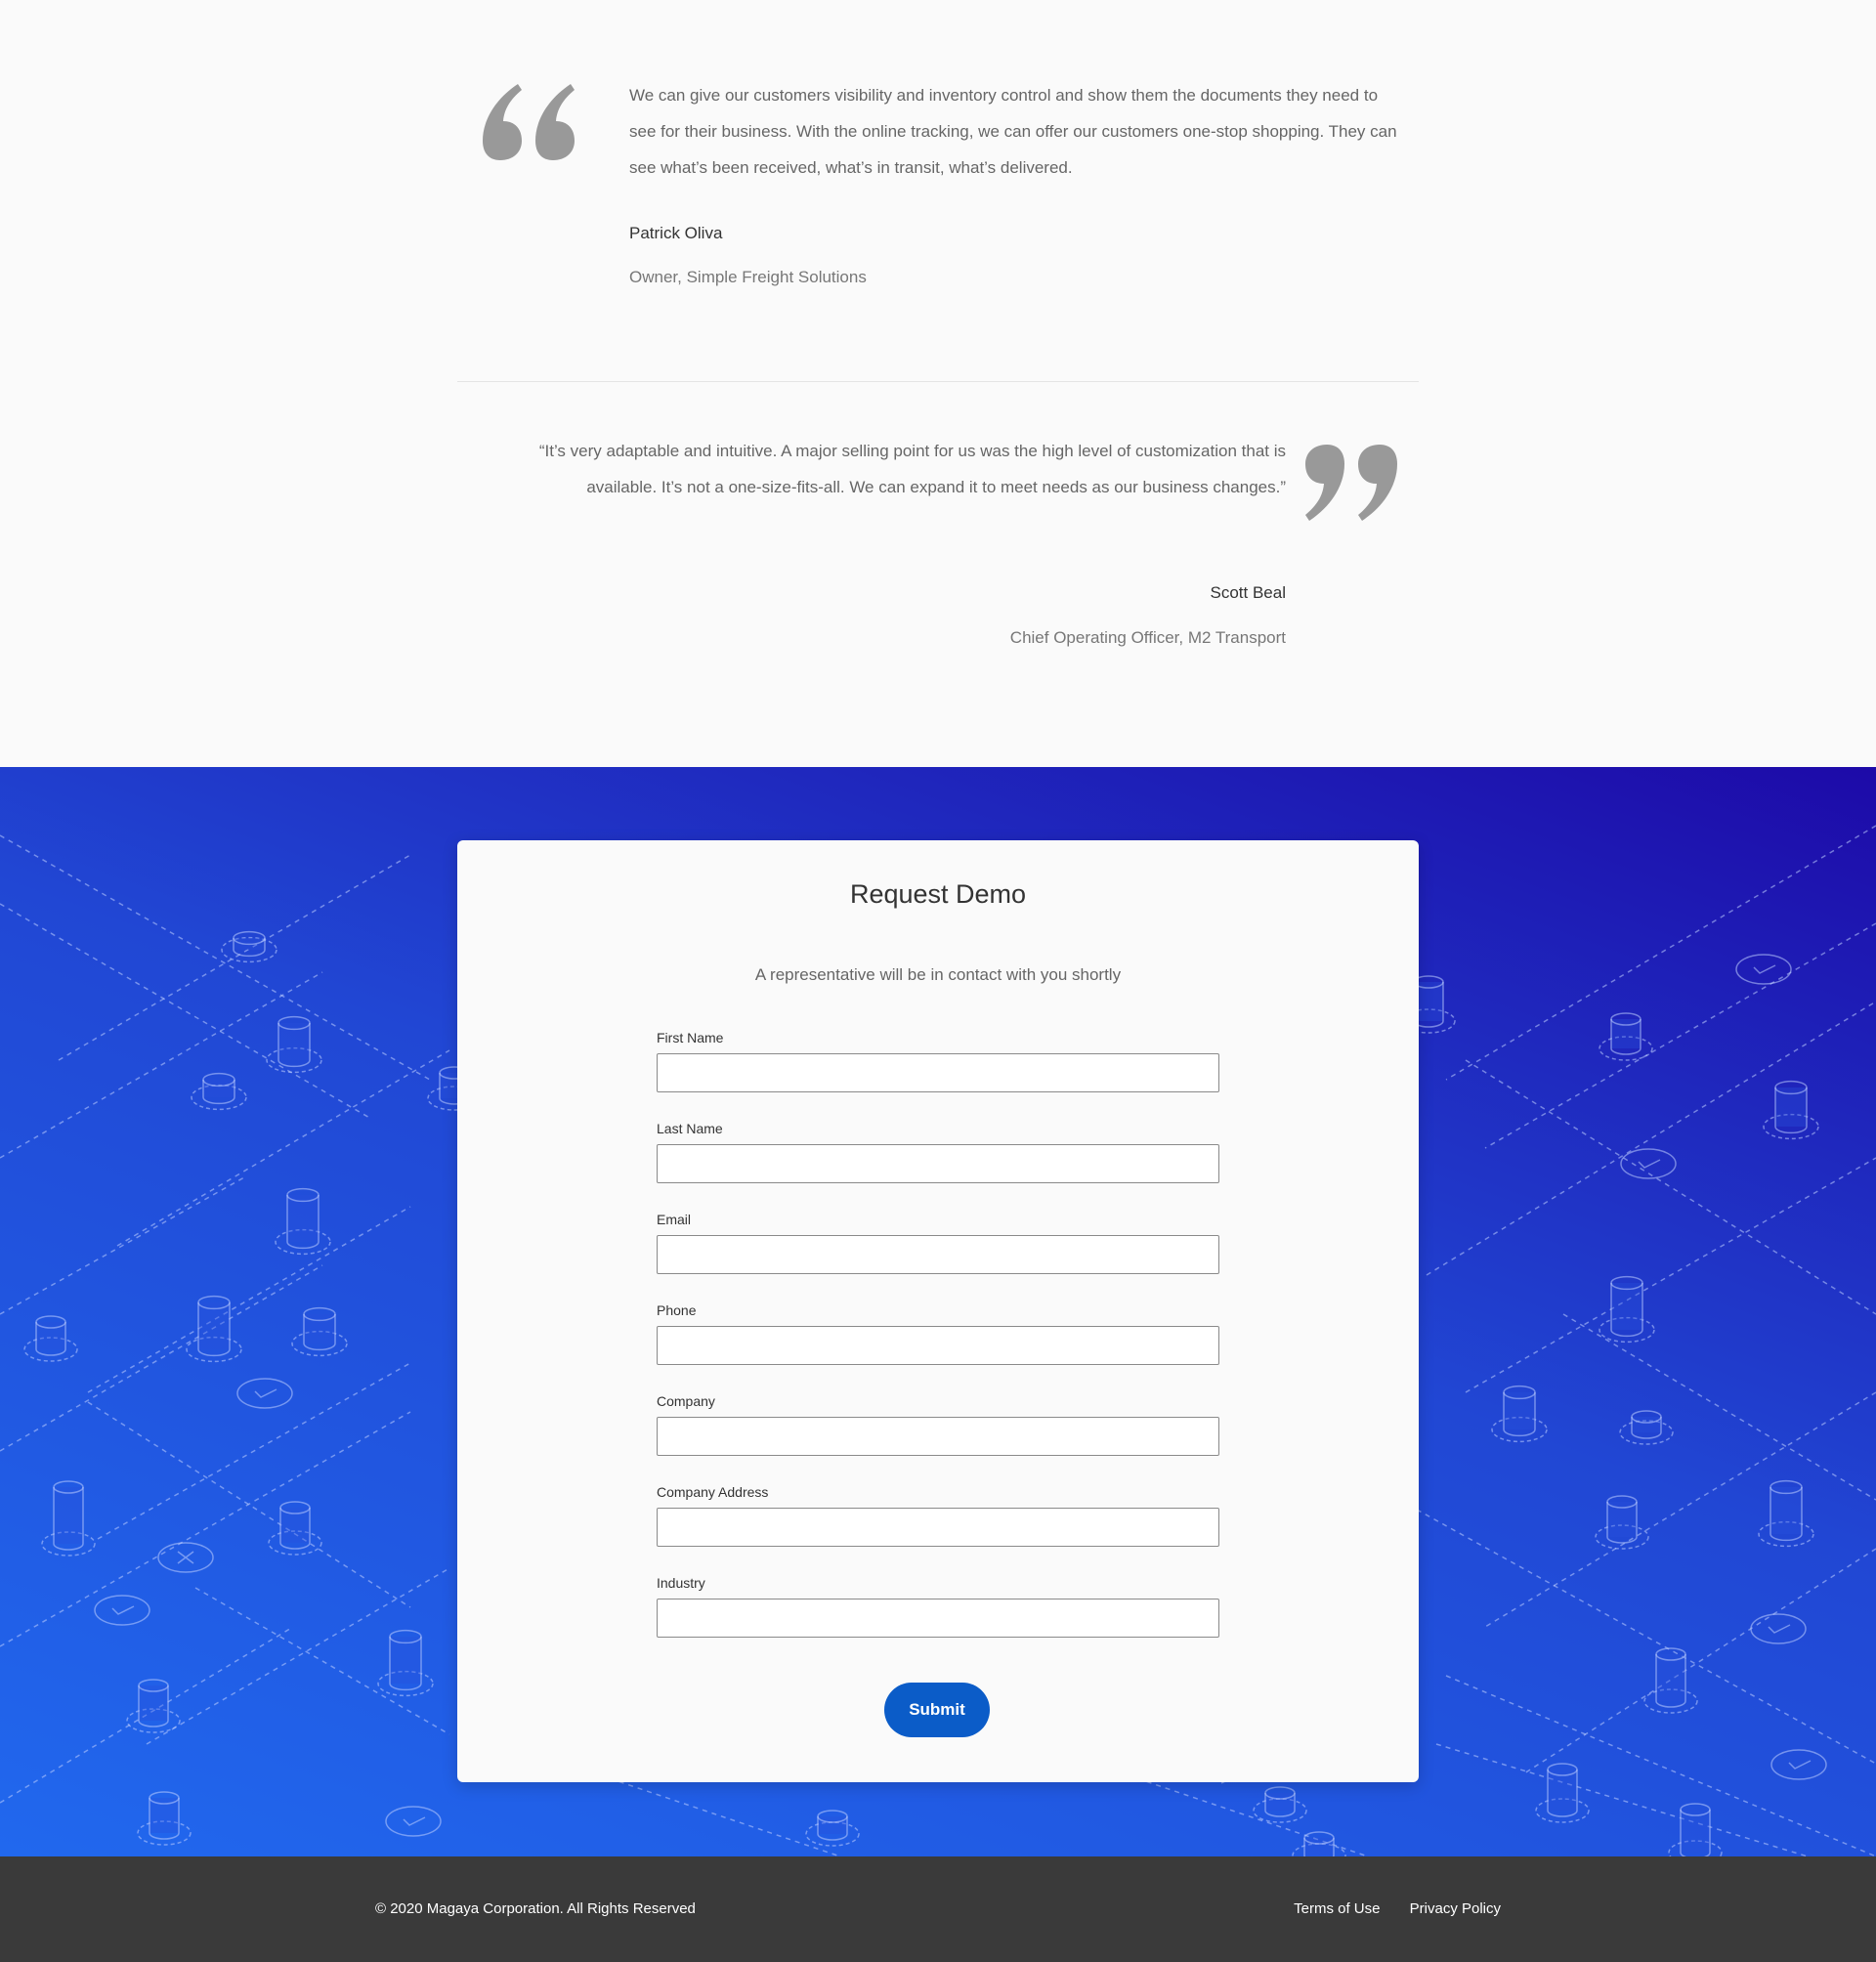 The height and width of the screenshot is (1962, 1876). Describe the element at coordinates (677, 1310) in the screenshot. I see `phone-label: Phone` at that location.